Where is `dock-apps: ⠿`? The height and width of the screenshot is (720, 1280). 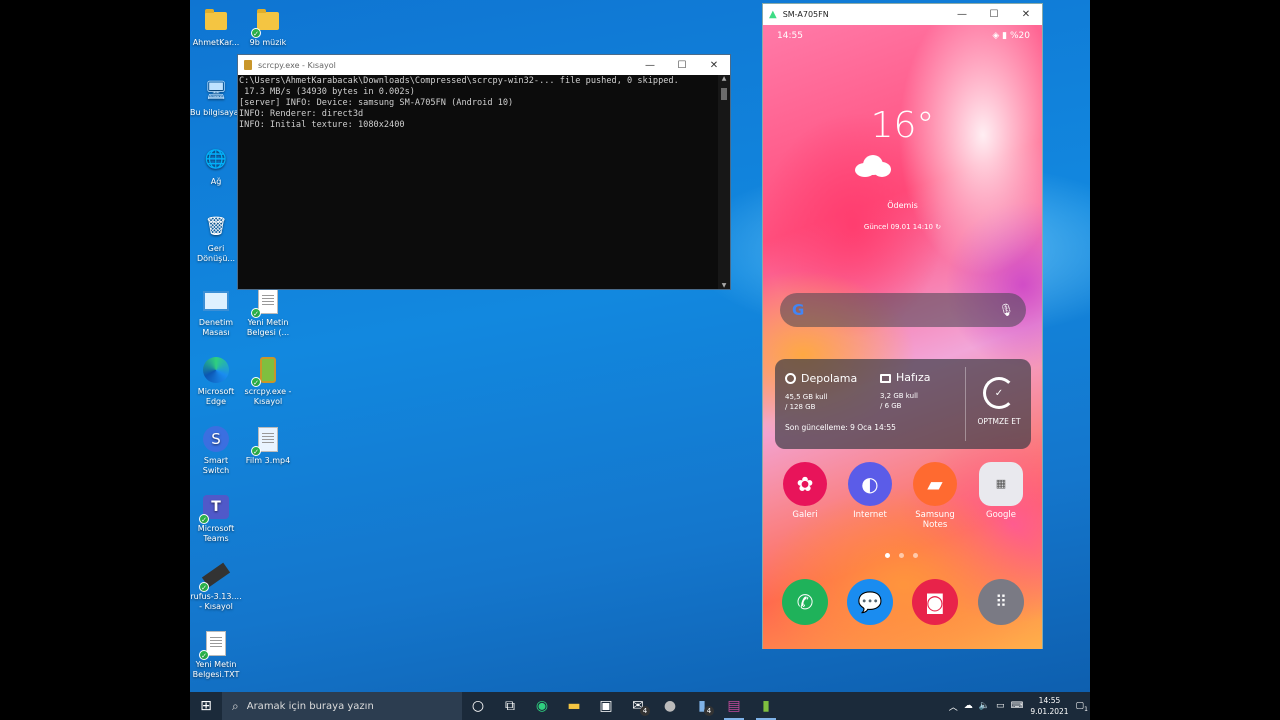
dock-apps: ⠿ is located at coordinates (1001, 604).